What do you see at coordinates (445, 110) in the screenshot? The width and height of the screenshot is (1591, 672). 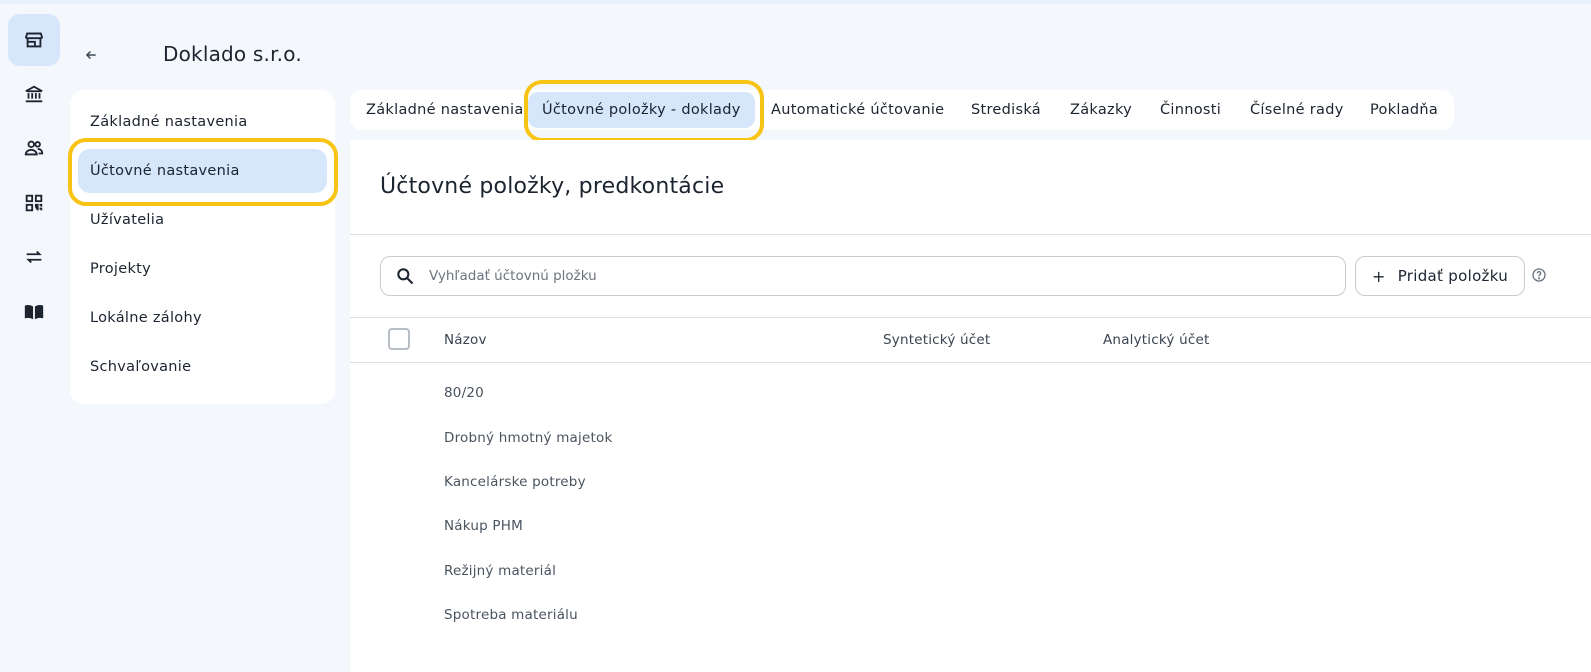 I see `tab-basic-settings: Základné nastavenia` at bounding box center [445, 110].